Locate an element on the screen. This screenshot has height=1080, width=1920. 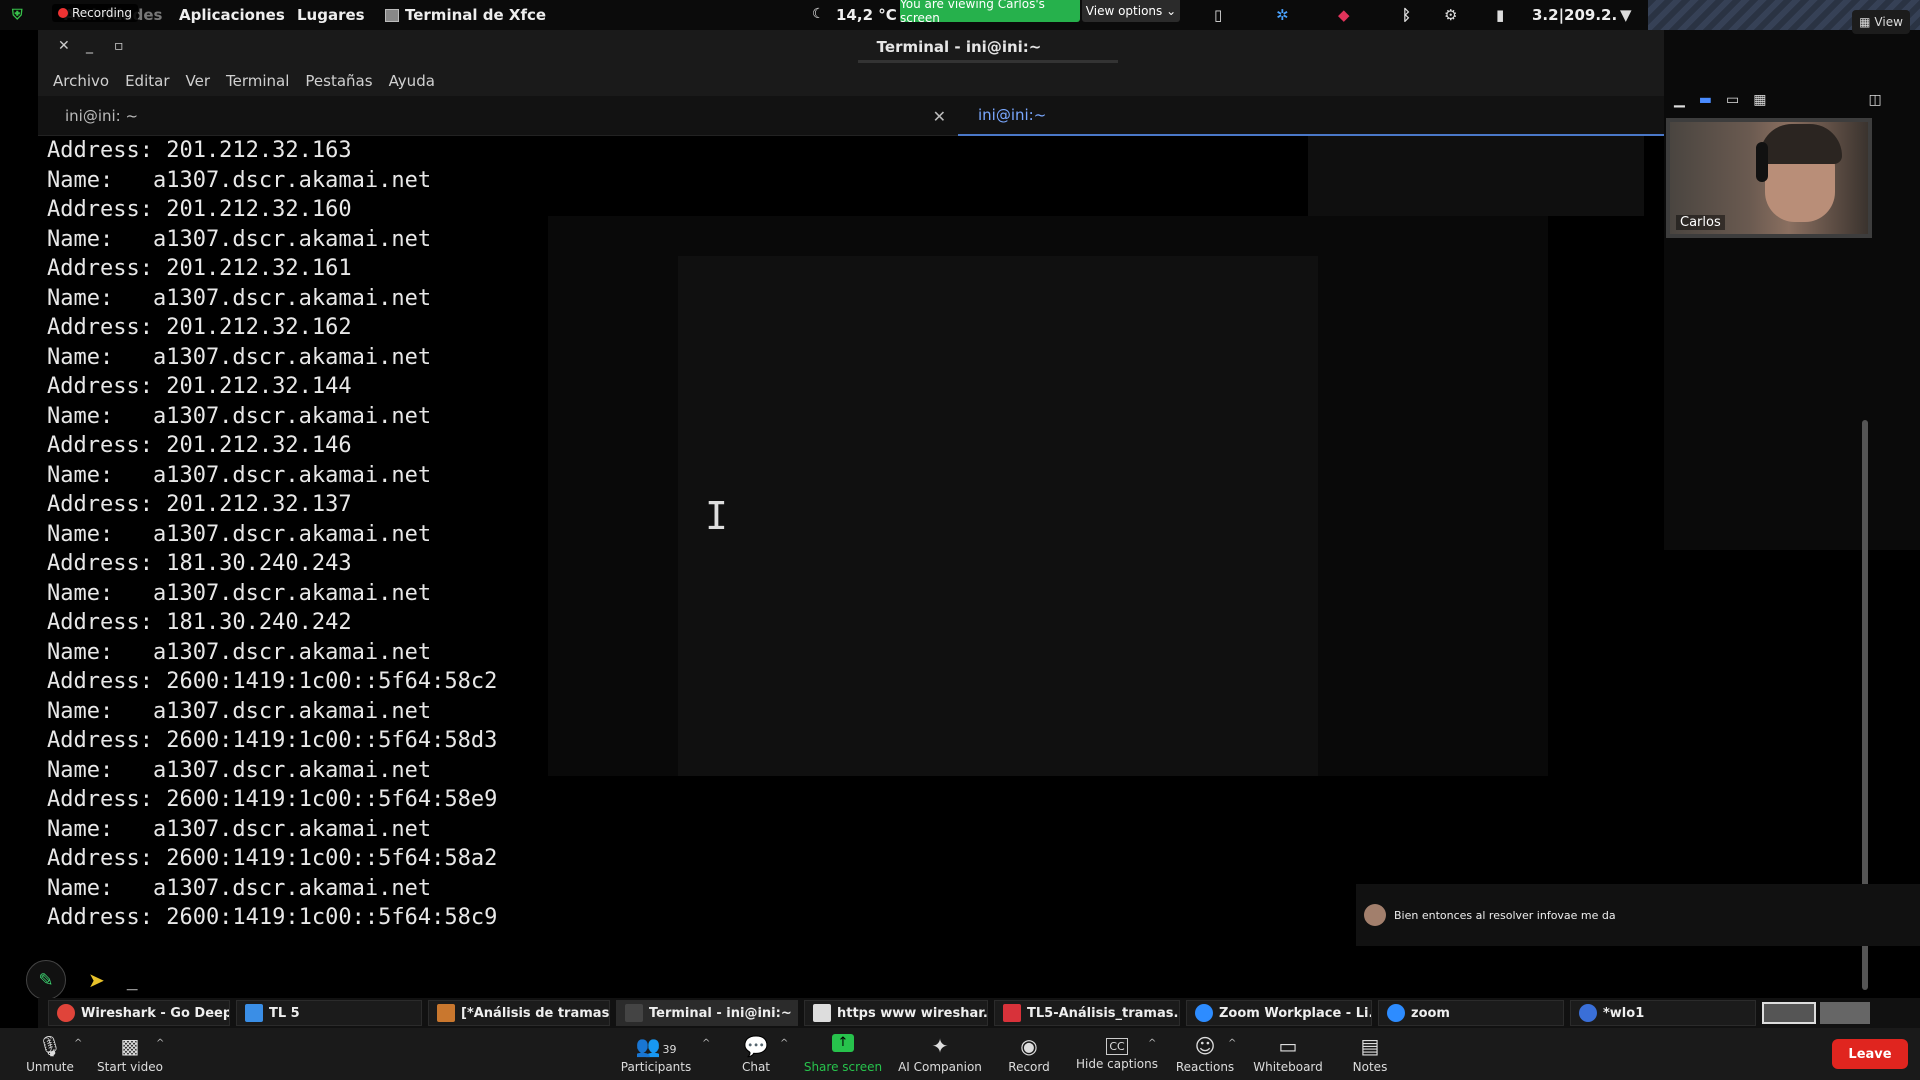
slack-icon: ✲ is located at coordinates (1282, 15).